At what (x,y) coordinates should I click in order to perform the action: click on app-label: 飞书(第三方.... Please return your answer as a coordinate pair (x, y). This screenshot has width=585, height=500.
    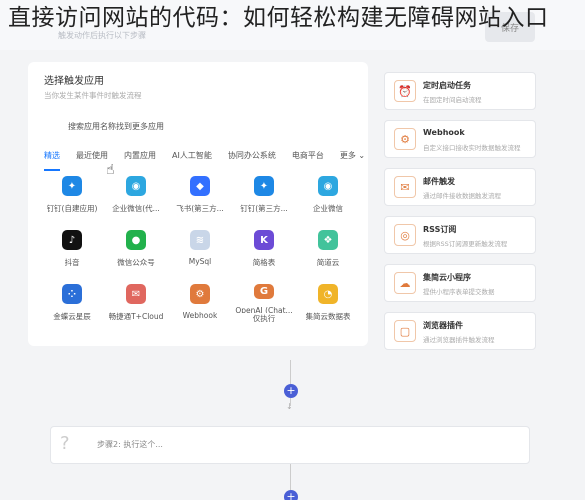
    Looking at the image, I should click on (200, 208).